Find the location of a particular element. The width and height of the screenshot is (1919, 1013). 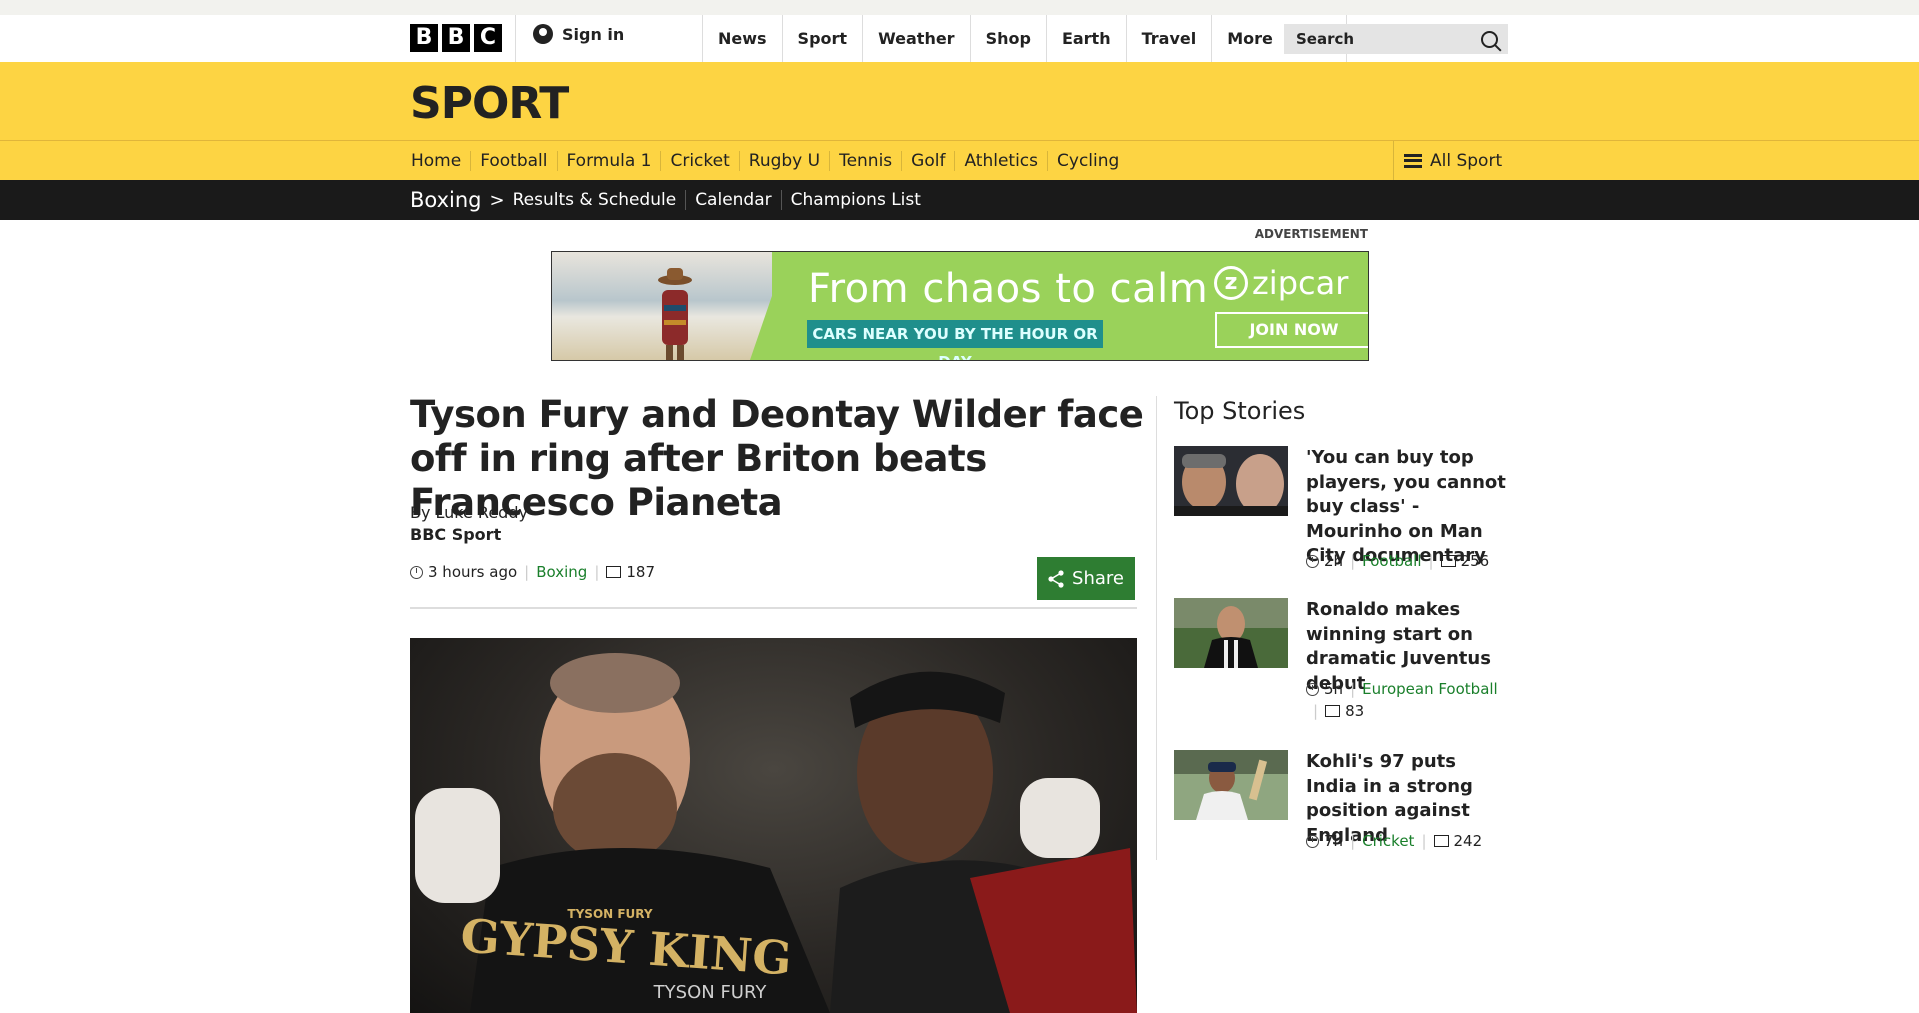

search-input is located at coordinates (1376, 39).